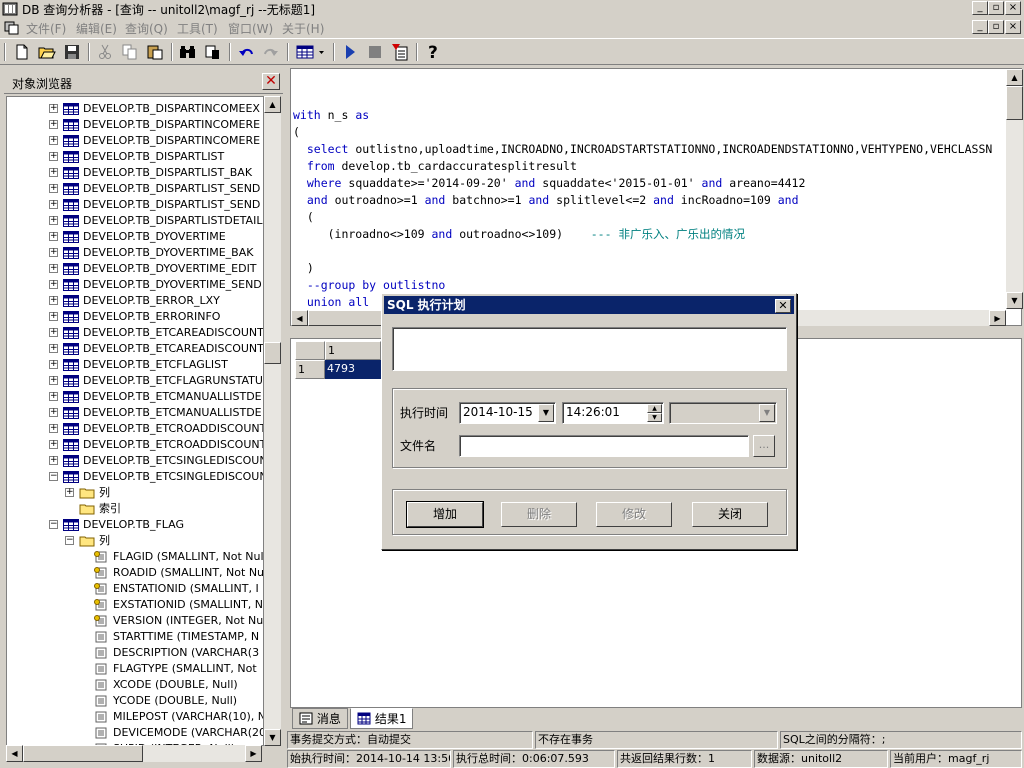  What do you see at coordinates (172, 589) in the screenshot?
I see `tree-item: ENSTATIONID (SMALLINT, I` at bounding box center [172, 589].